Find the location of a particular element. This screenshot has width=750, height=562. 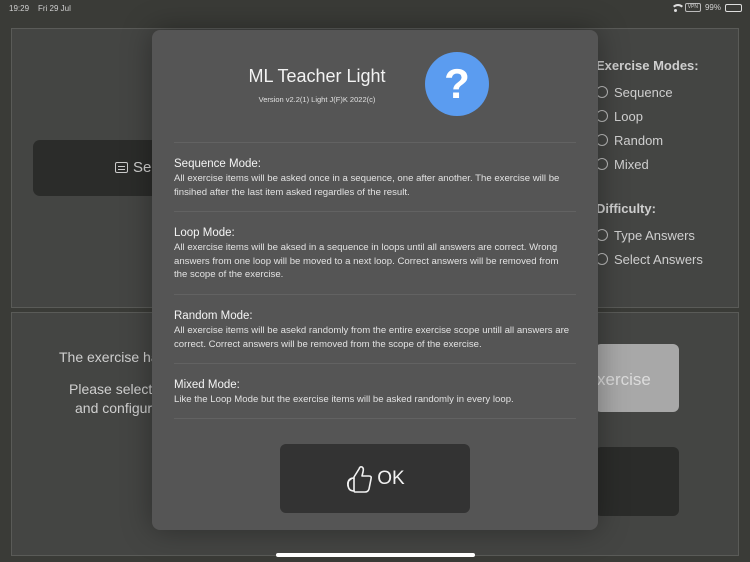

status-indicators: VPN 99% is located at coordinates (706, 7).